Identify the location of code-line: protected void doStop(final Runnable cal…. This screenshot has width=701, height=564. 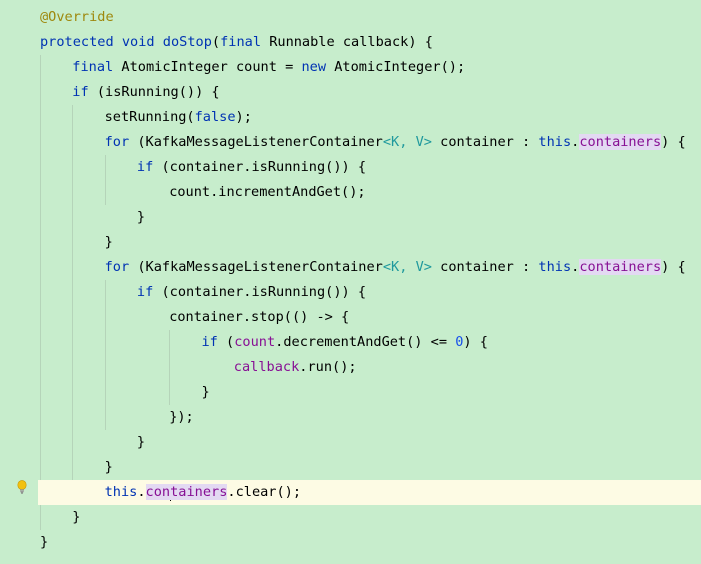
(350, 42).